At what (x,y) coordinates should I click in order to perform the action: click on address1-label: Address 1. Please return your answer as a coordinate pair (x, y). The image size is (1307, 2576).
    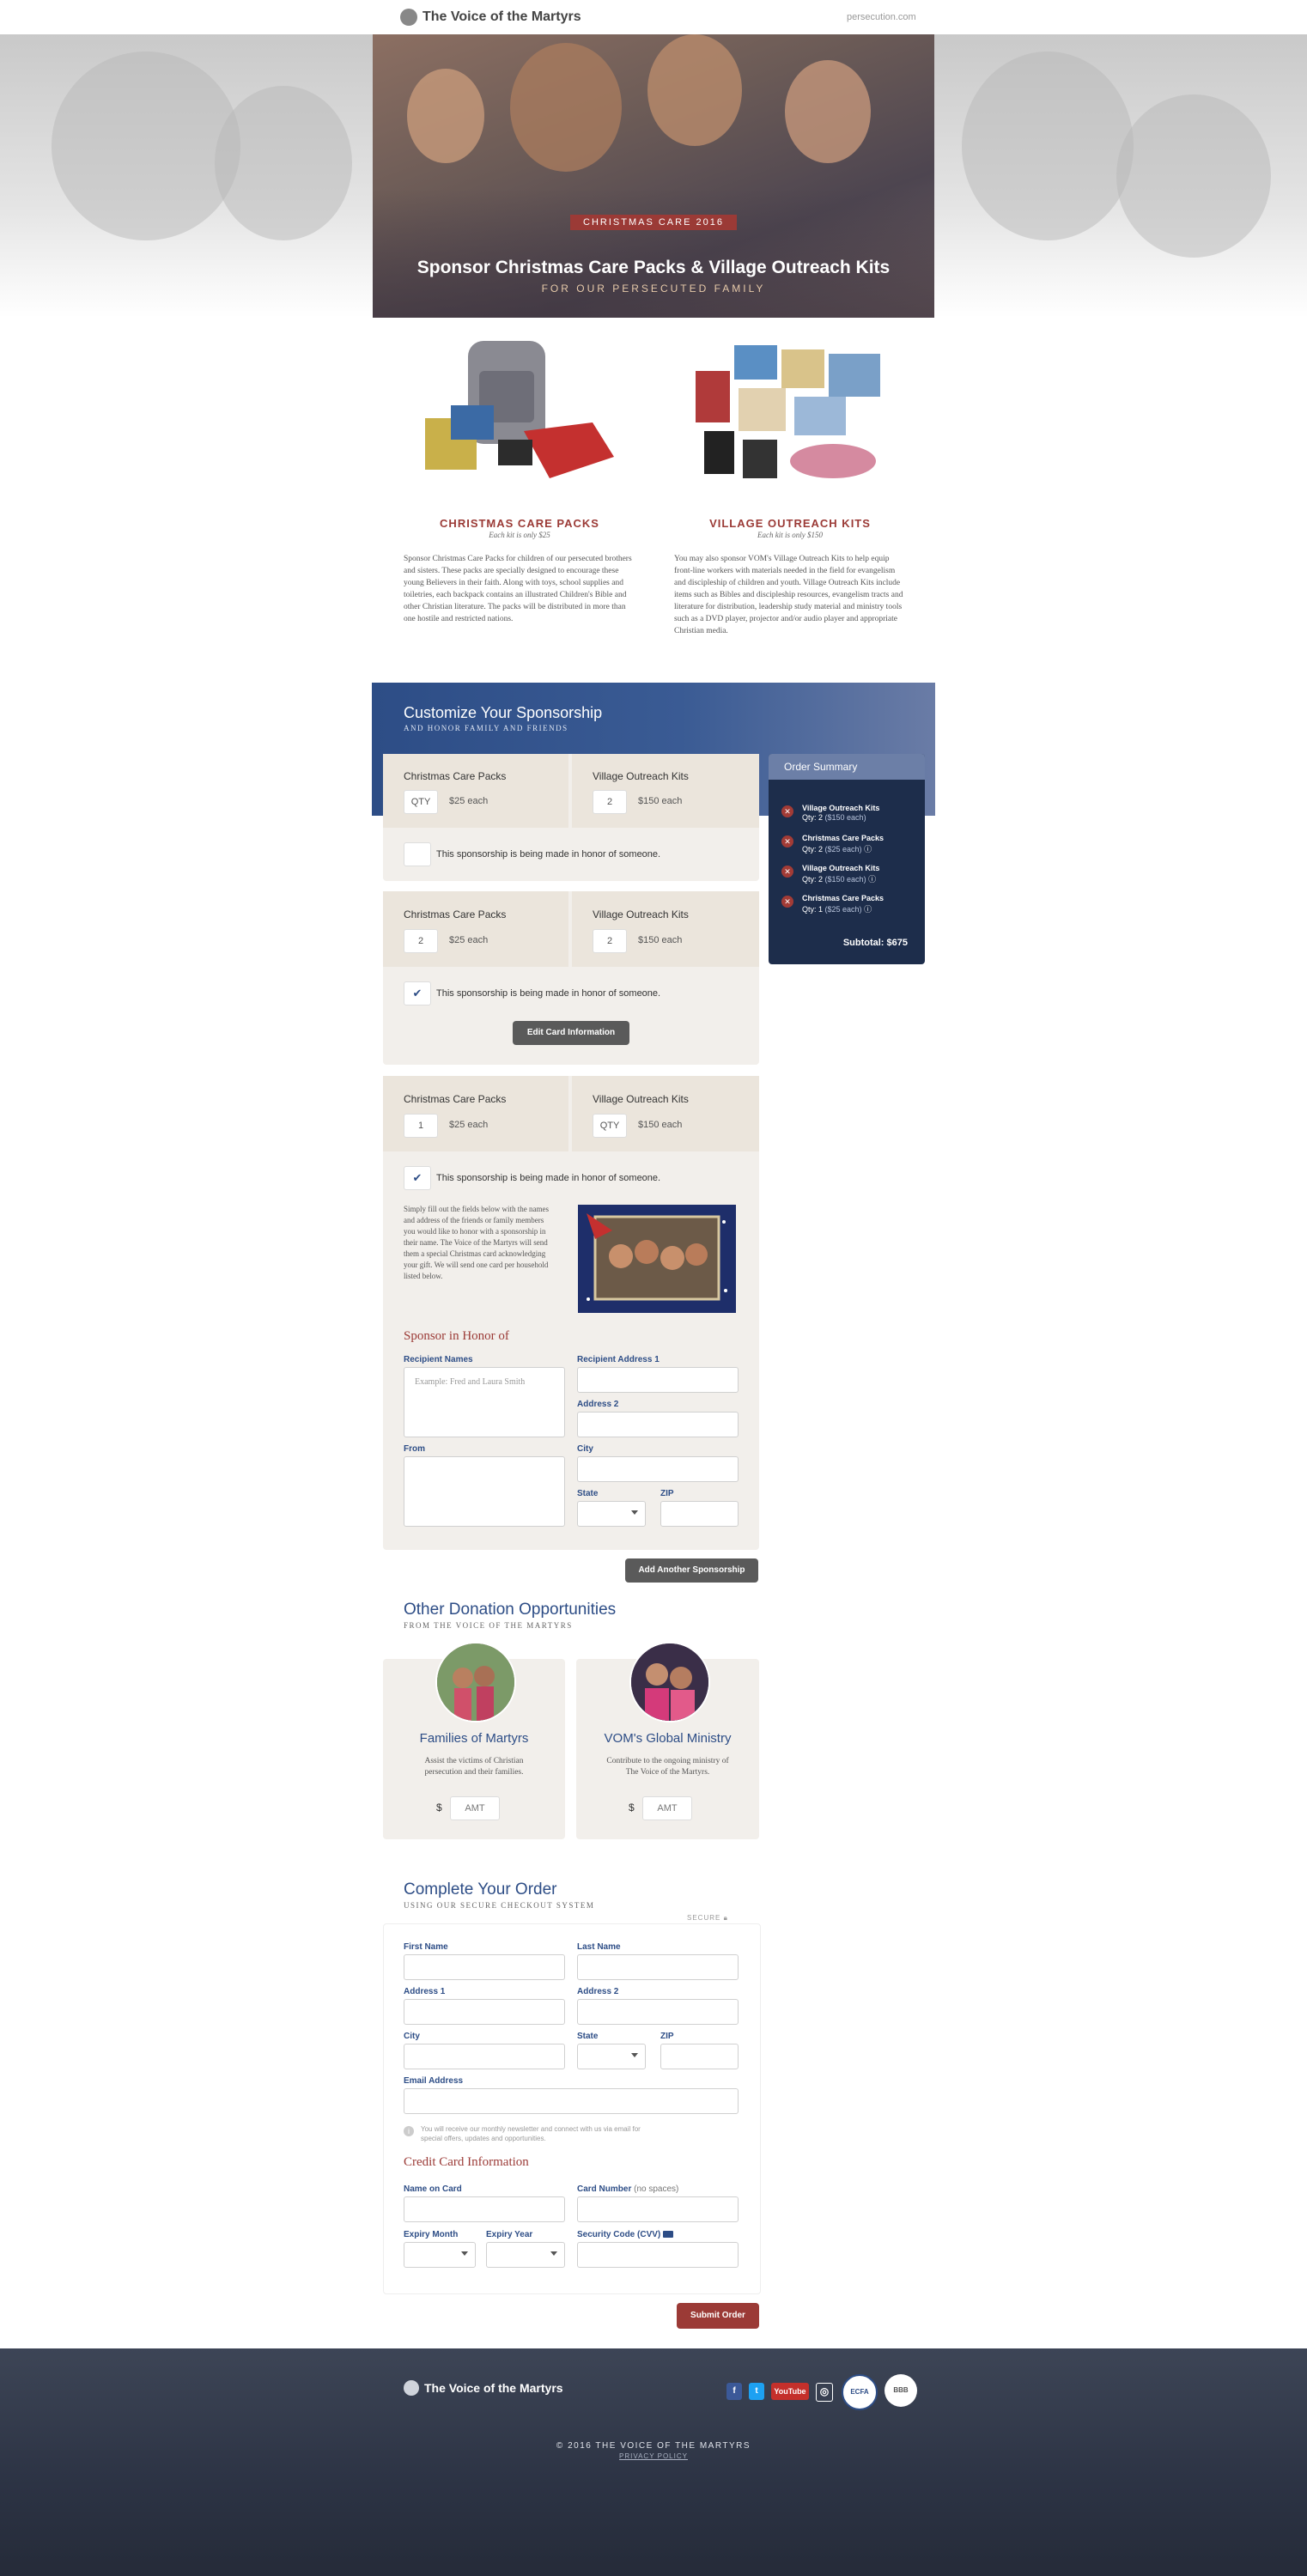
    Looking at the image, I should click on (425, 1991).